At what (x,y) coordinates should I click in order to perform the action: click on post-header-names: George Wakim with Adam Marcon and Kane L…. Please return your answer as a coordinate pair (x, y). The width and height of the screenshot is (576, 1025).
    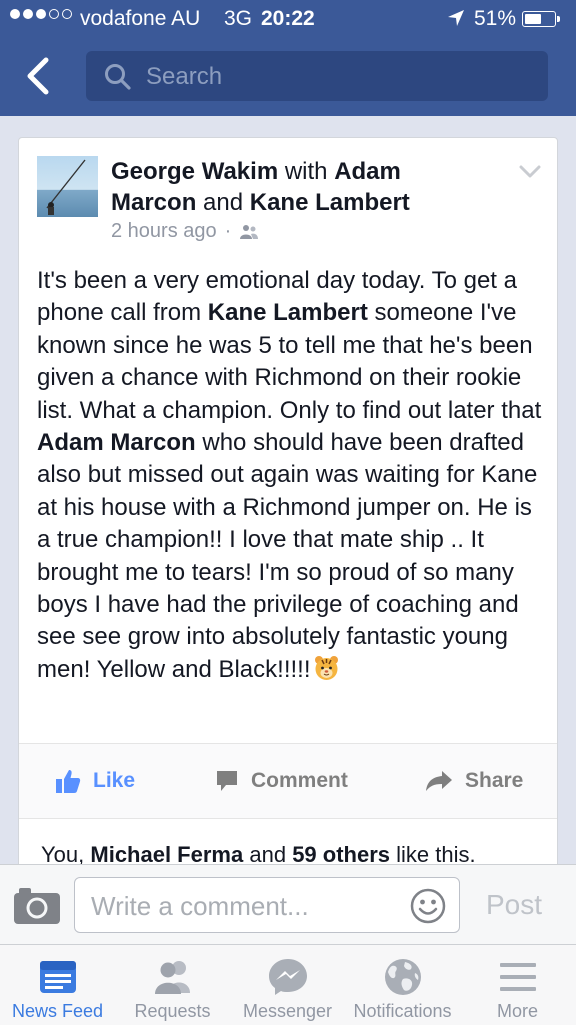
    Looking at the image, I should click on (301, 187).